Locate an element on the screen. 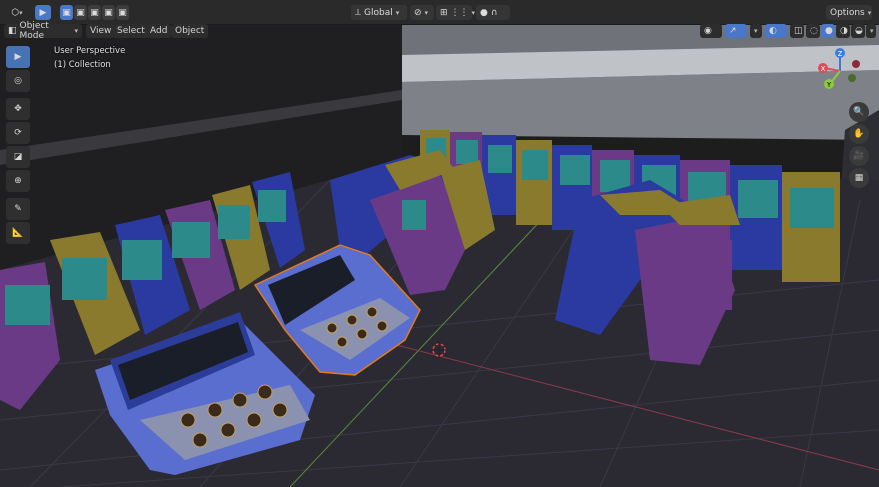  options-dropdown: Options ▾ is located at coordinates (849, 12).